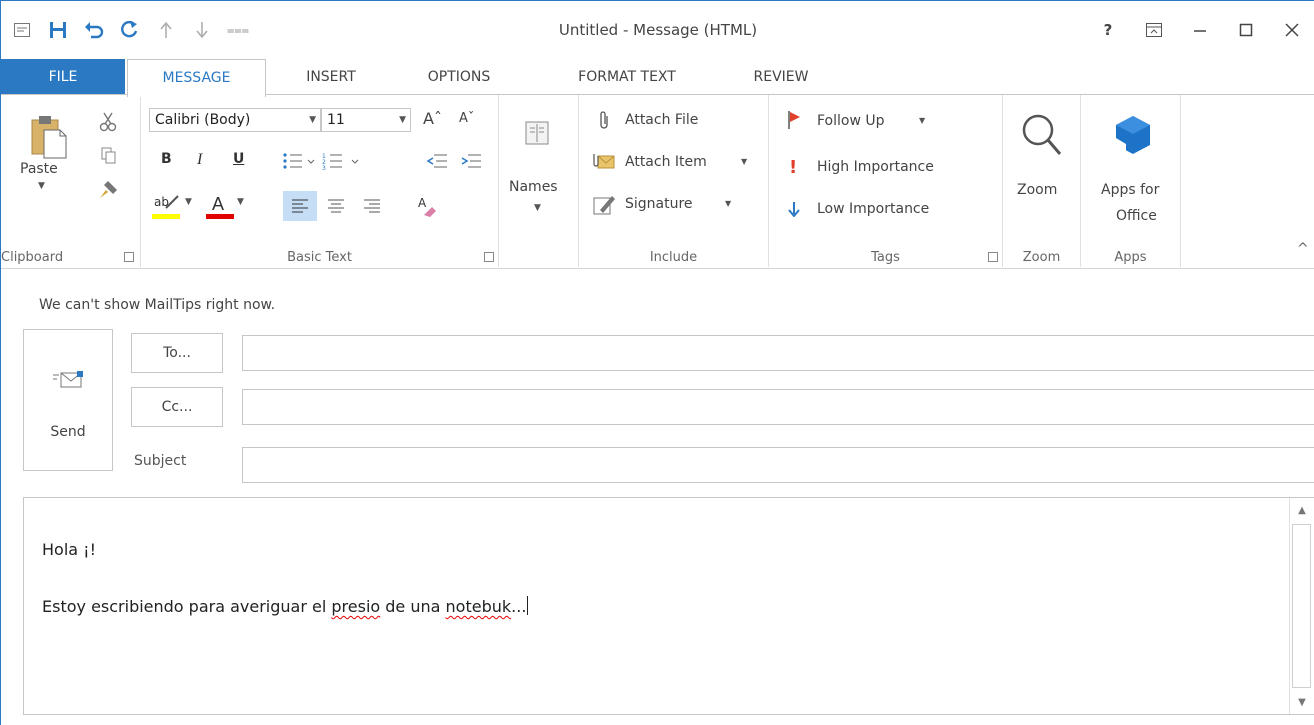  What do you see at coordinates (356, 606) in the screenshot?
I see `misspelled-word: presio` at bounding box center [356, 606].